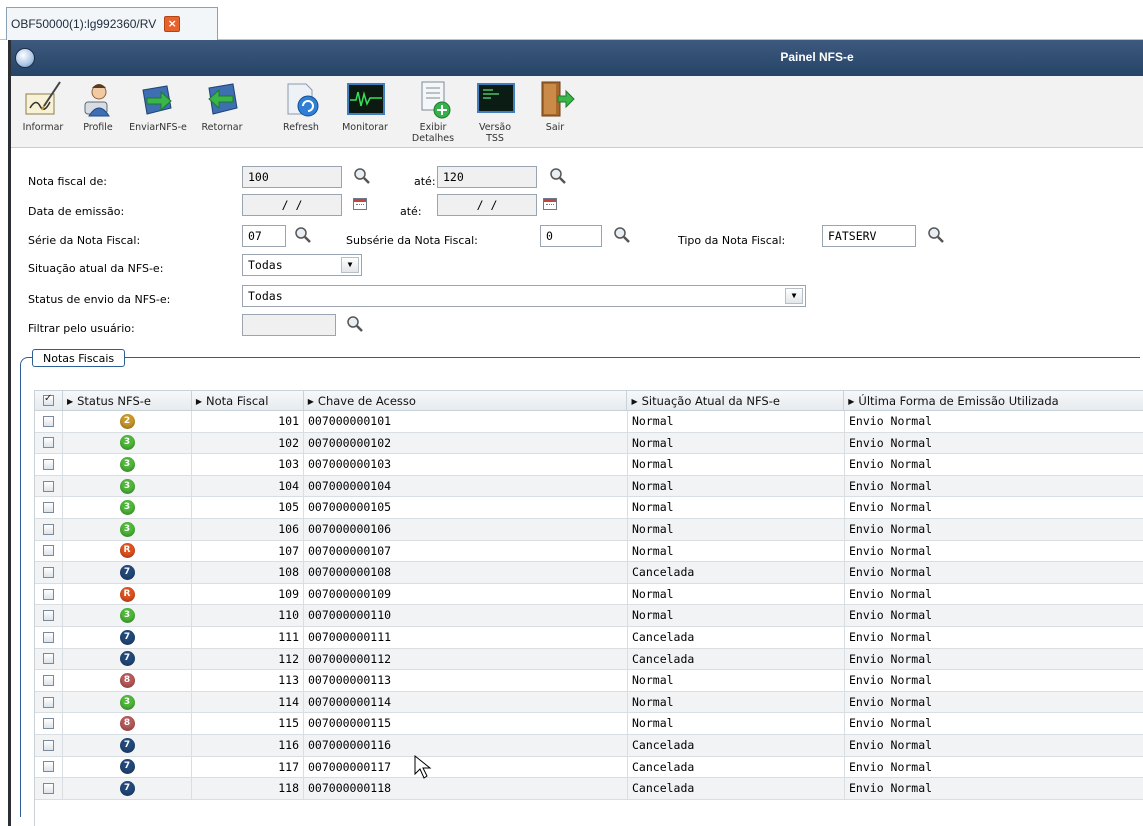 Image resolution: width=1143 pixels, height=826 pixels. What do you see at coordinates (869, 236) in the screenshot?
I see `tipo-input: FATSERV` at bounding box center [869, 236].